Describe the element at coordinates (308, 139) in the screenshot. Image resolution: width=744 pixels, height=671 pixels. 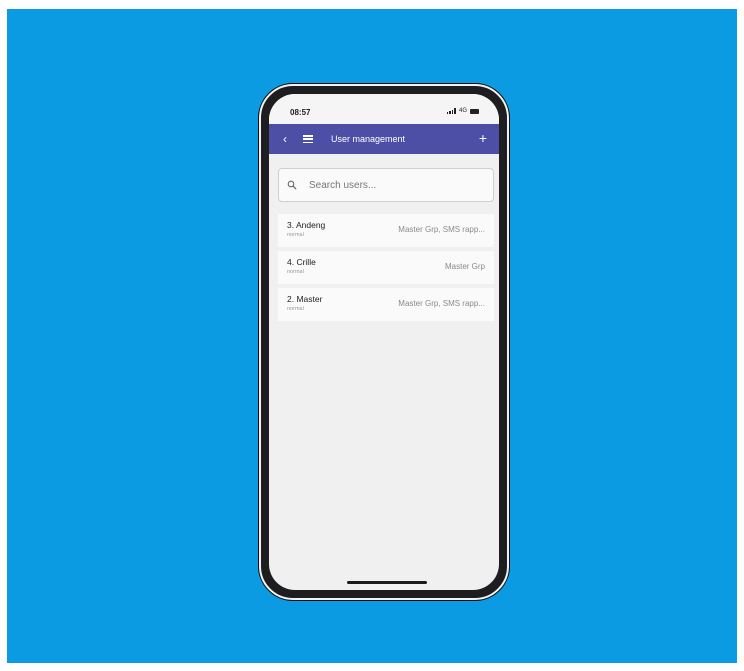
I see `hamburger-icon` at that location.